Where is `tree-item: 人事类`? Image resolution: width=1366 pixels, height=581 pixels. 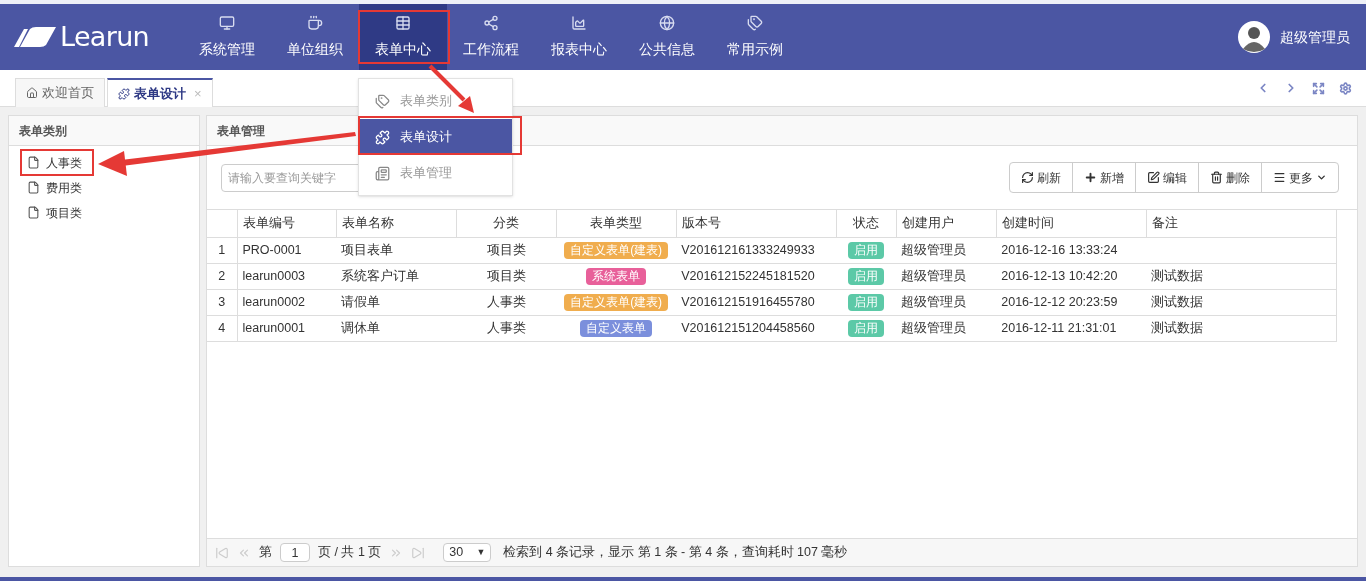
tree-item: 人事类 is located at coordinates (54, 162).